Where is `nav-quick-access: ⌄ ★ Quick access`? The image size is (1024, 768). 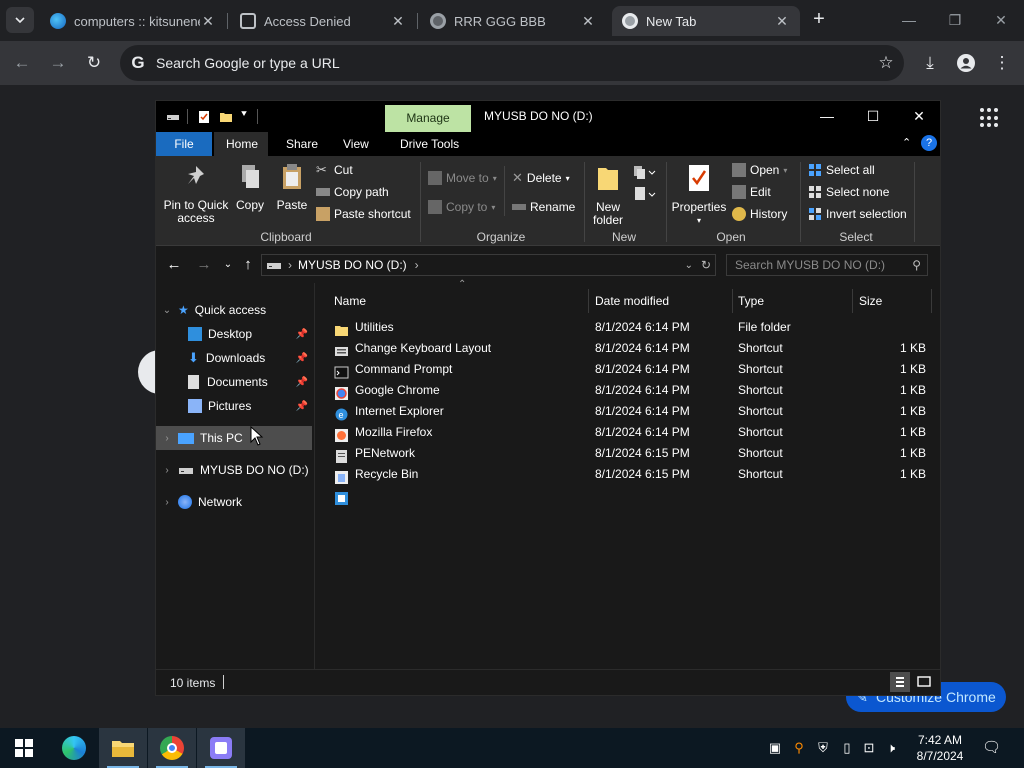
nav-quick-access: ⌄ ★ Quick access is located at coordinates (234, 310).